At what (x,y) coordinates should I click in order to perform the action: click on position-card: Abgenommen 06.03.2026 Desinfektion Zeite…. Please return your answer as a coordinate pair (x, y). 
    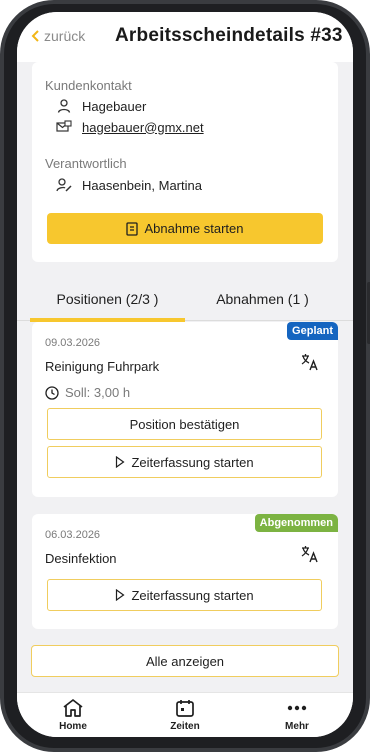
    Looking at the image, I should click on (185, 571).